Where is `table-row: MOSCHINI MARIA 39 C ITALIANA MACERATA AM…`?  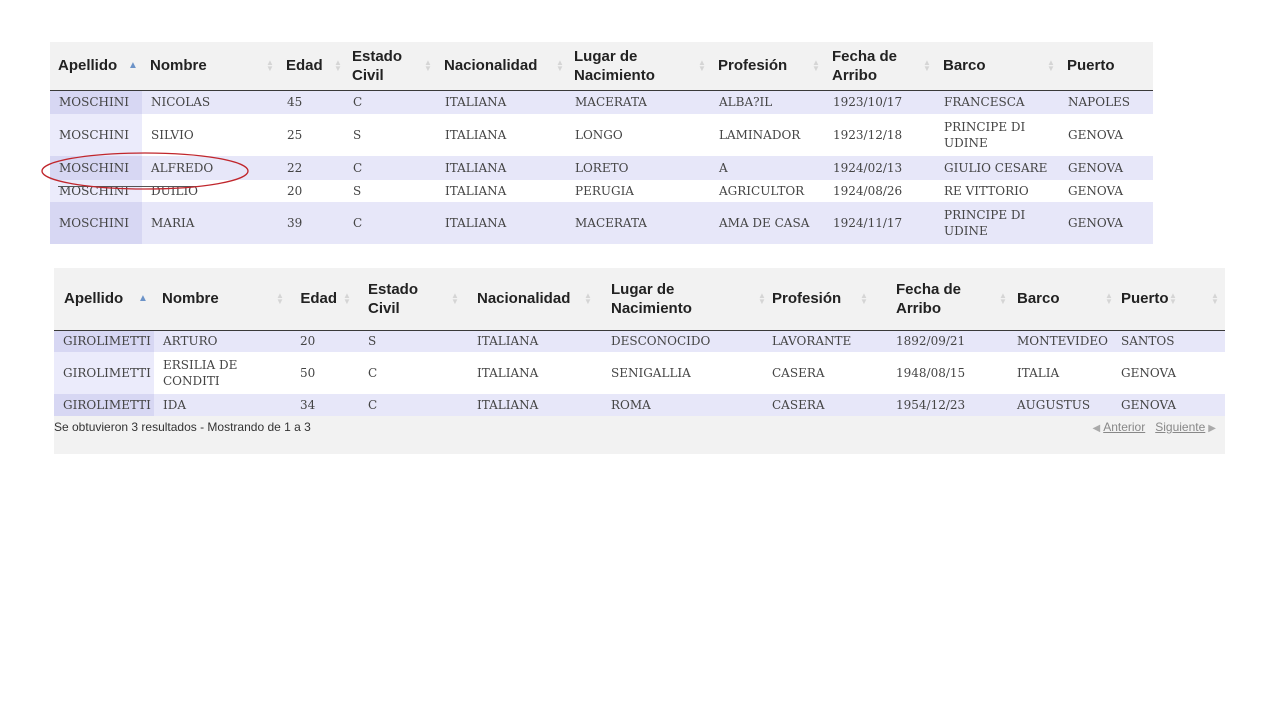
table-row: MOSCHINI MARIA 39 C ITALIANA MACERATA AM… is located at coordinates (601, 223).